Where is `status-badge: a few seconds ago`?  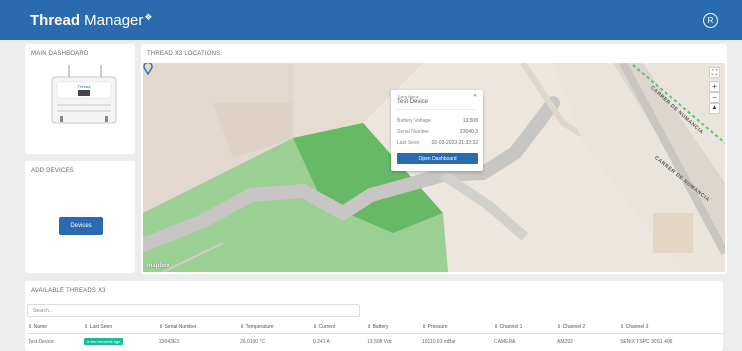
status-badge: a few seconds ago is located at coordinates (104, 341).